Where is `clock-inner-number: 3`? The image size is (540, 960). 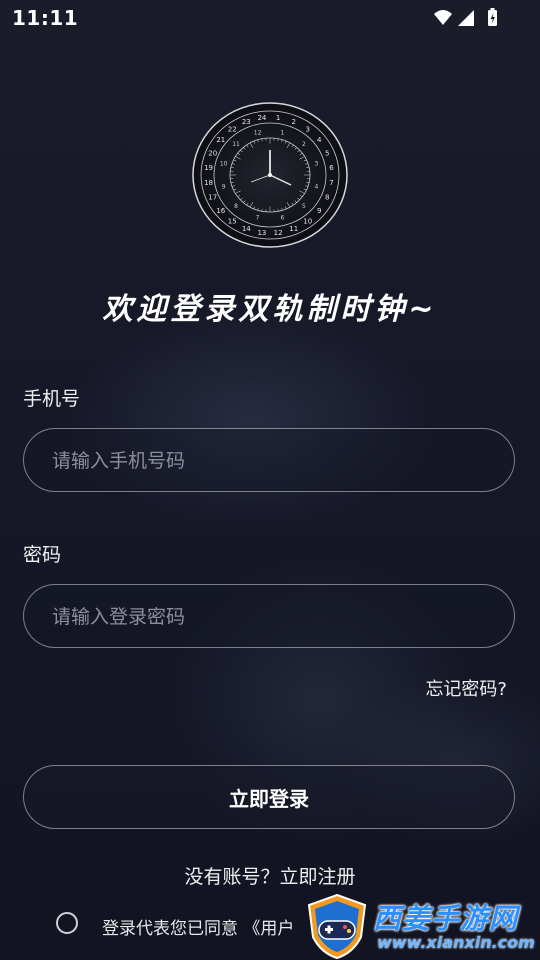 clock-inner-number: 3 is located at coordinates (316, 164).